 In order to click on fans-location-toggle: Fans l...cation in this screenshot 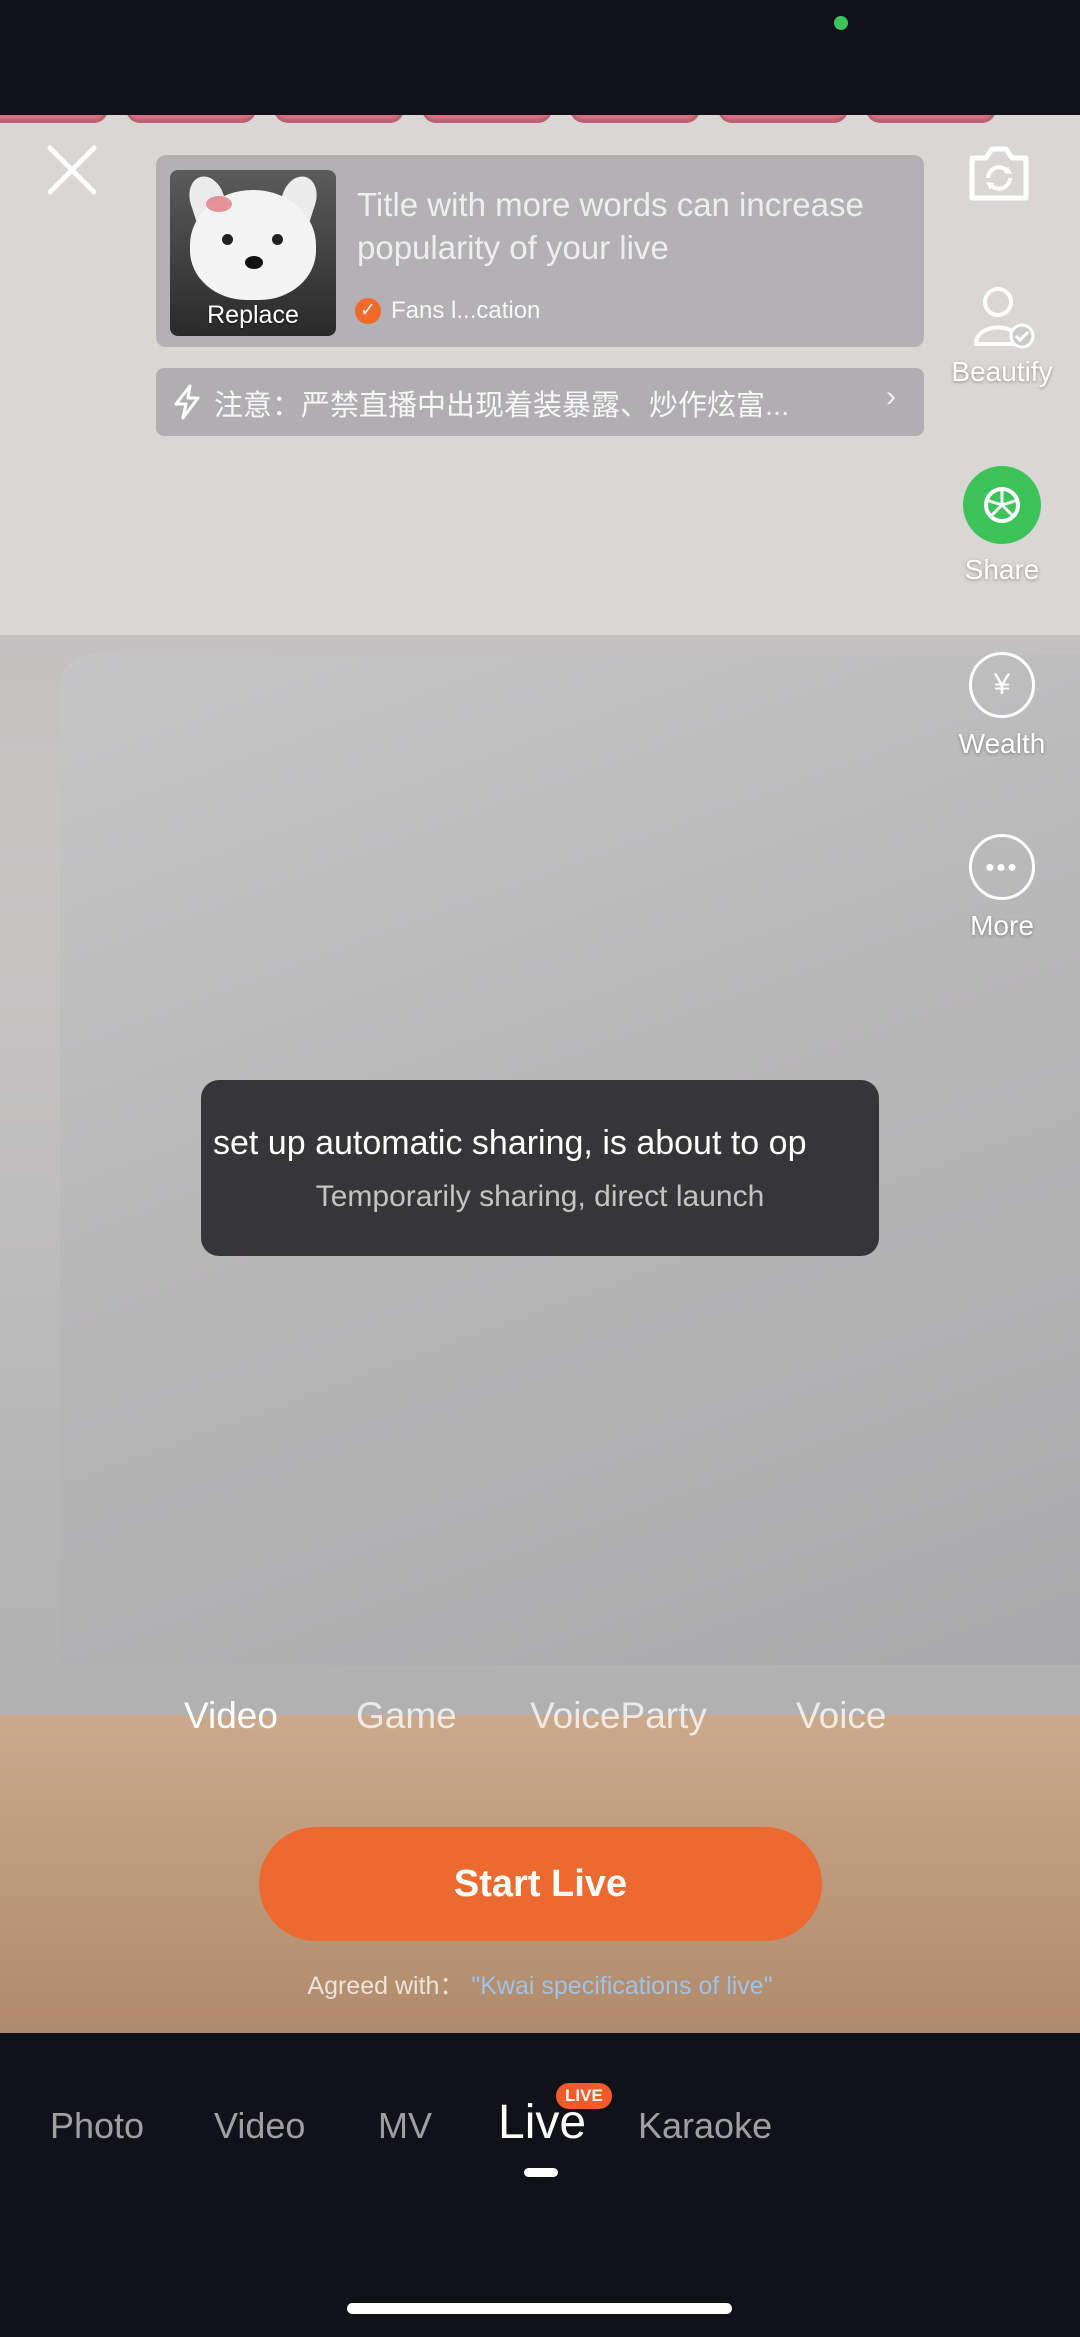, I will do `click(465, 311)`.